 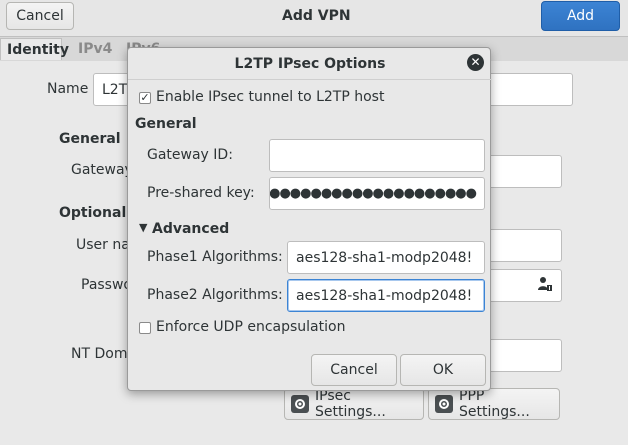 What do you see at coordinates (145, 98) in the screenshot?
I see `enable-ipsec-checkbox: ✓` at bounding box center [145, 98].